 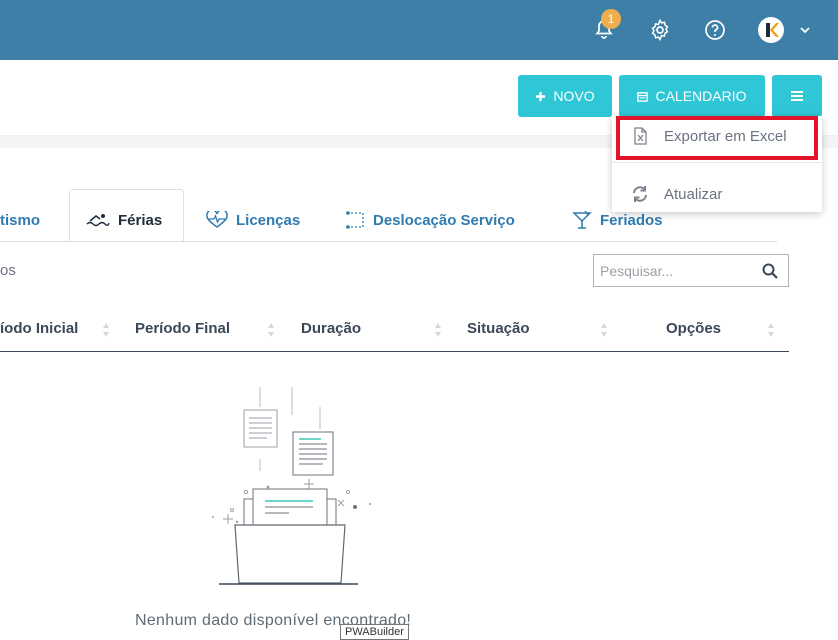 I want to click on menu-item-refresh: Atualizar, so click(x=717, y=194).